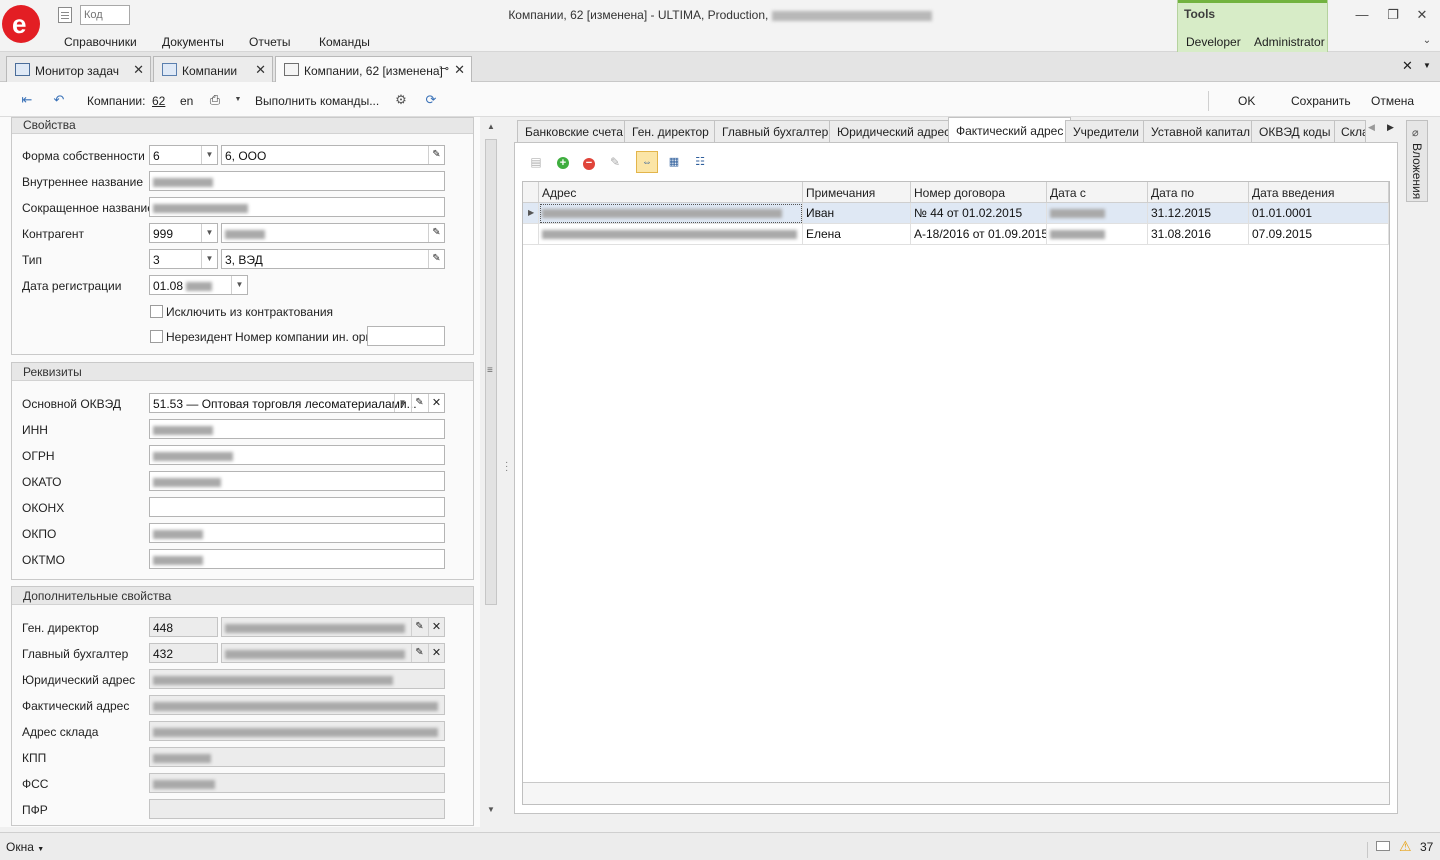 Image resolution: width=1440 pixels, height=860 pixels. What do you see at coordinates (1010, 130) in the screenshot?
I see `tab-actual-address: Фактический адрес` at bounding box center [1010, 130].